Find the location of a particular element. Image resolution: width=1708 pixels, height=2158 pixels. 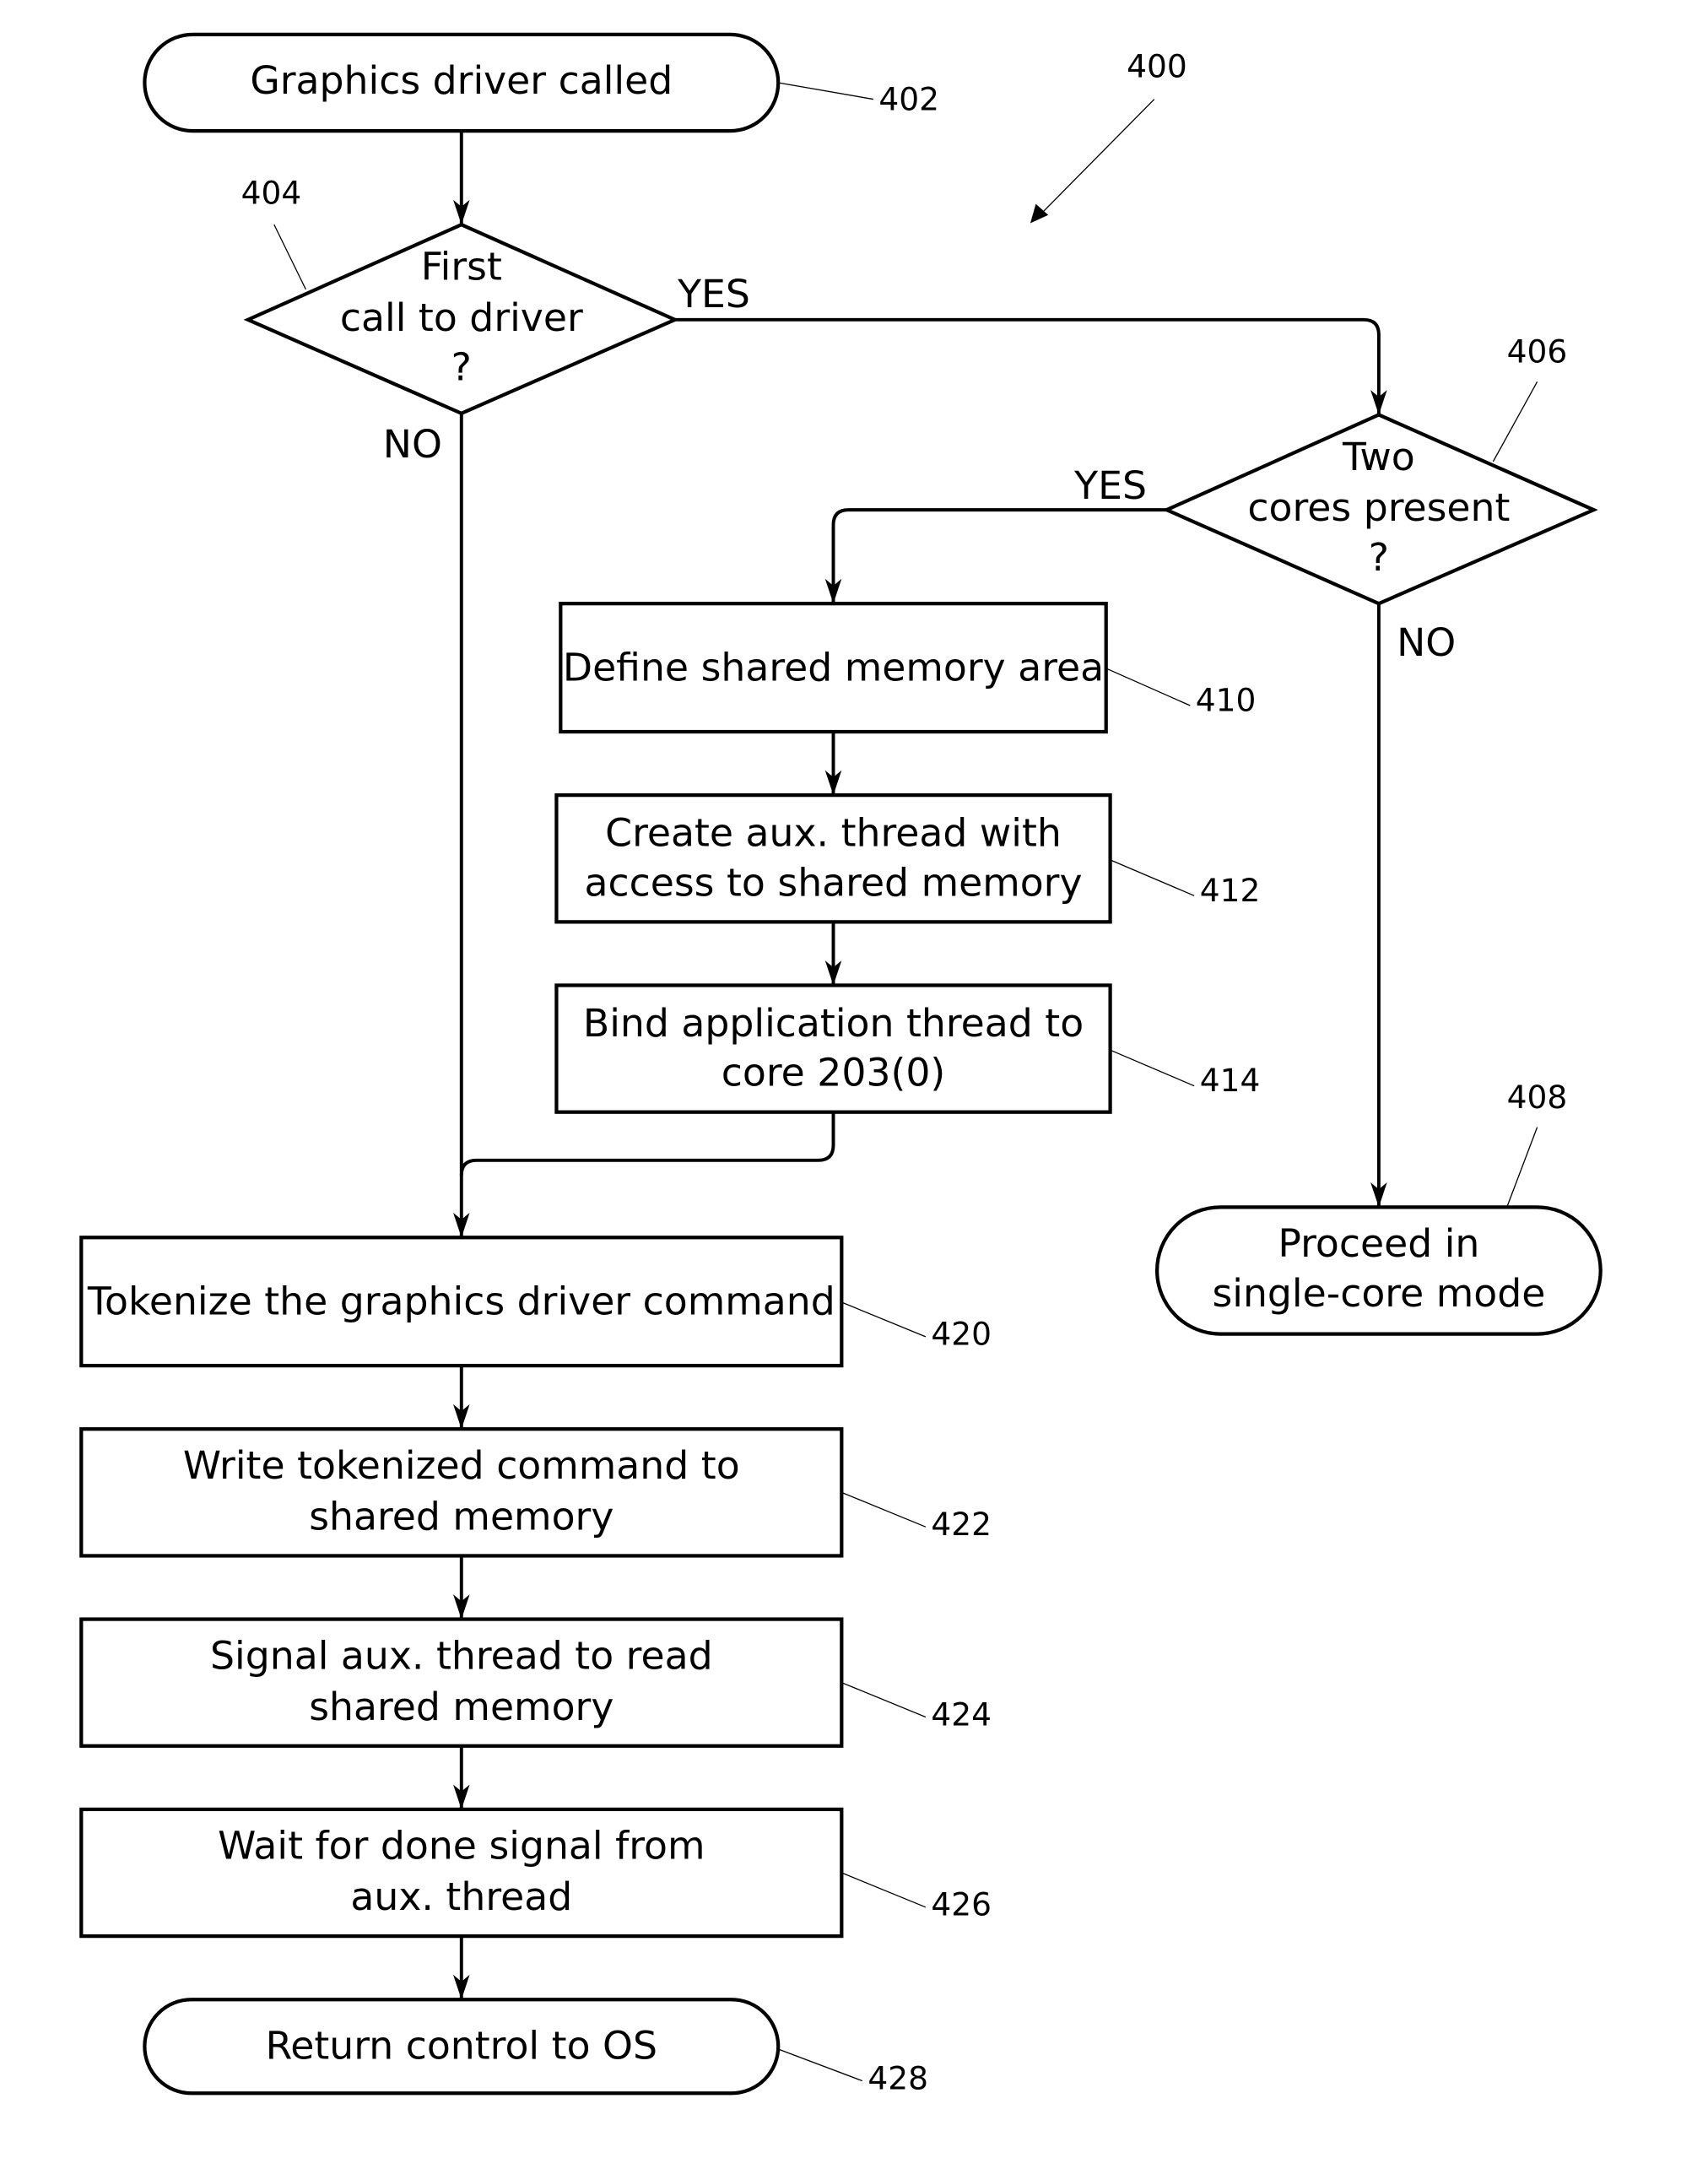

ref-410: 410 is located at coordinates (1226, 700).